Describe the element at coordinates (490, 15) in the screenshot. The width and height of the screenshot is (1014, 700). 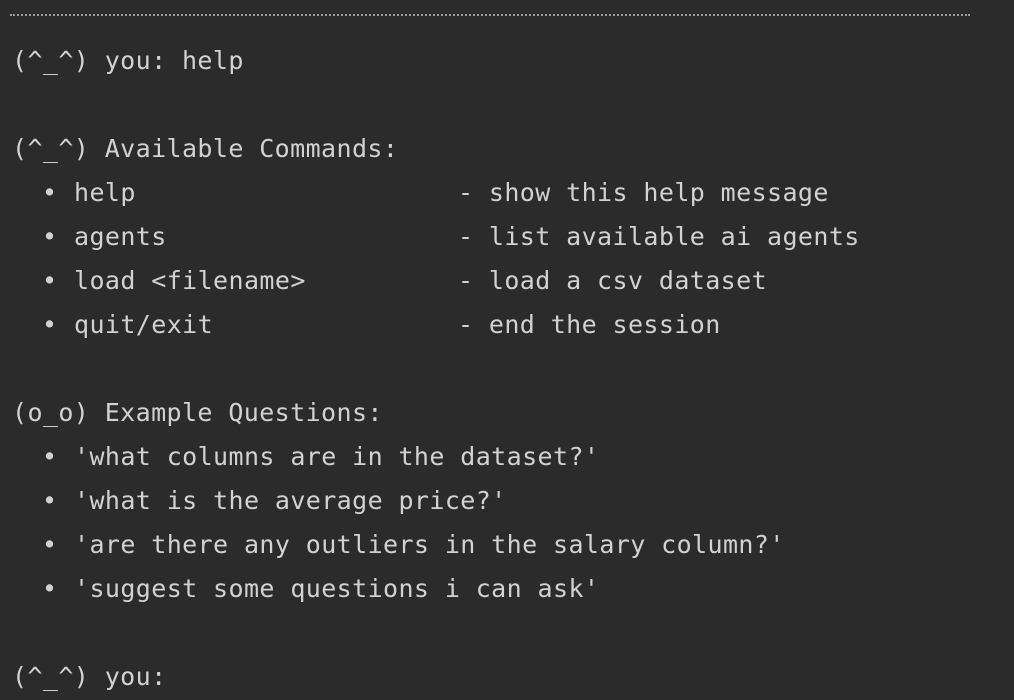
I see `separator-line` at that location.